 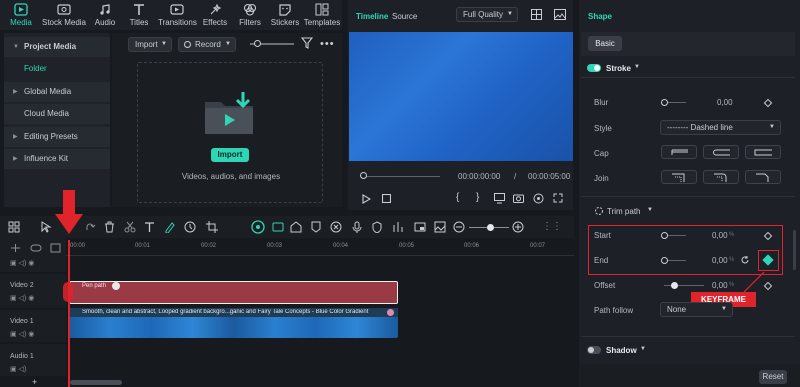 I want to click on cap-butt-button, so click(x=679, y=152).